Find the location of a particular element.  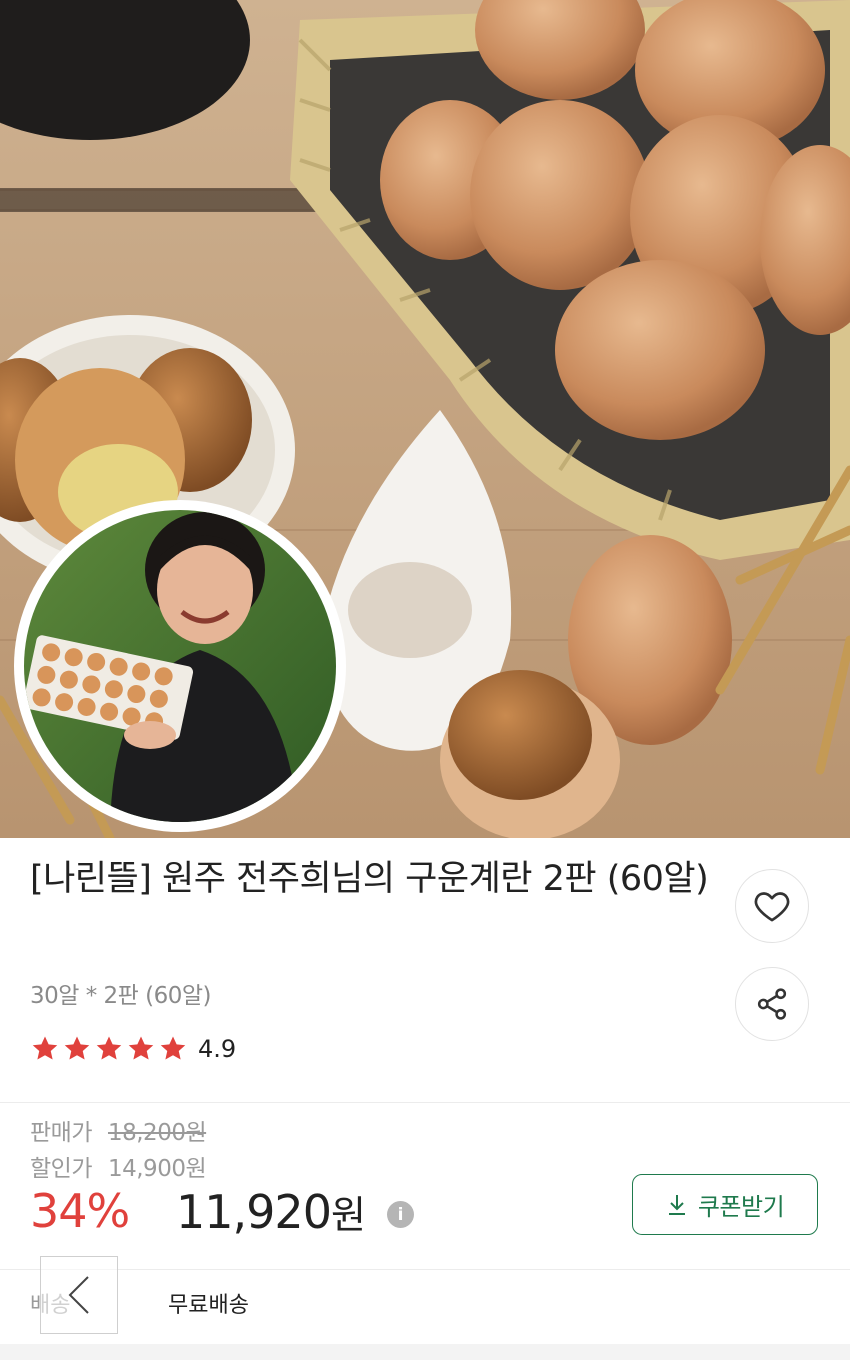

sale-price-row: 판매가 18,200원 is located at coordinates (118, 1130).